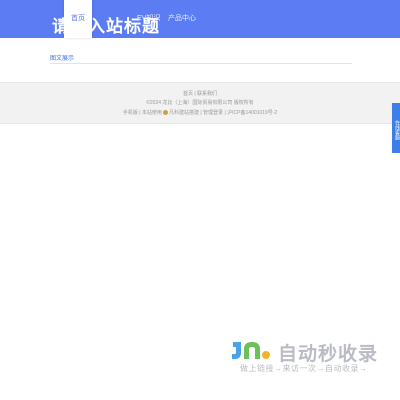 The image size is (400, 400). What do you see at coordinates (200, 19) in the screenshot?
I see `site-header: 请输入站标题 首页 EV知识 产品中心` at bounding box center [200, 19].